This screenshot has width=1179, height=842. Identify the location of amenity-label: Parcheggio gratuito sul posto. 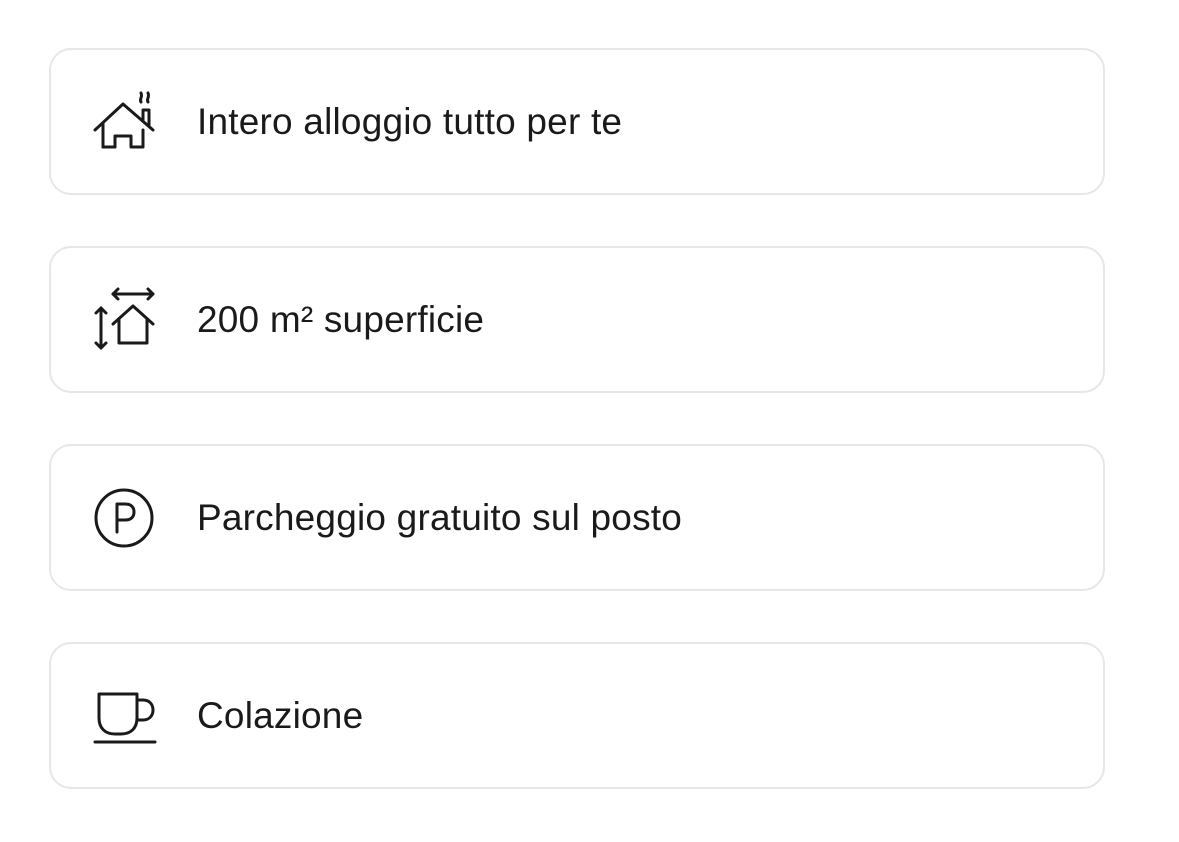
(440, 517).